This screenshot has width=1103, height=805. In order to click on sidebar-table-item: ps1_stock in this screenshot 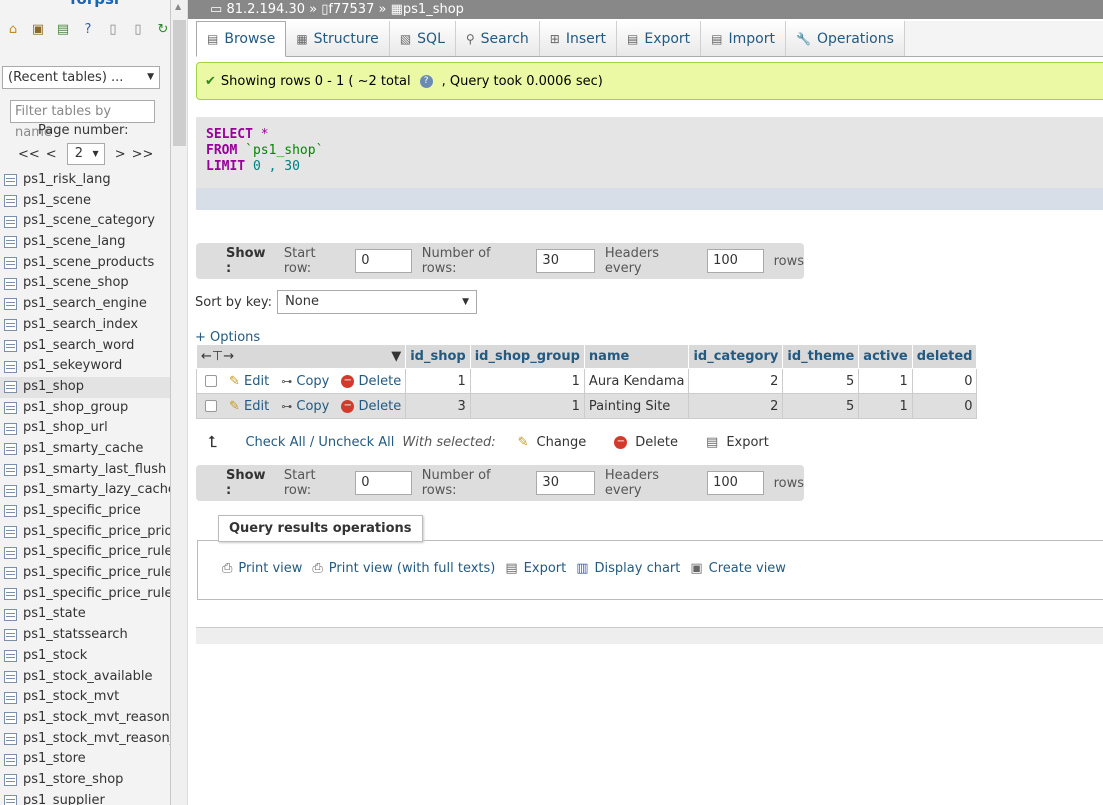, I will do `click(85, 656)`.